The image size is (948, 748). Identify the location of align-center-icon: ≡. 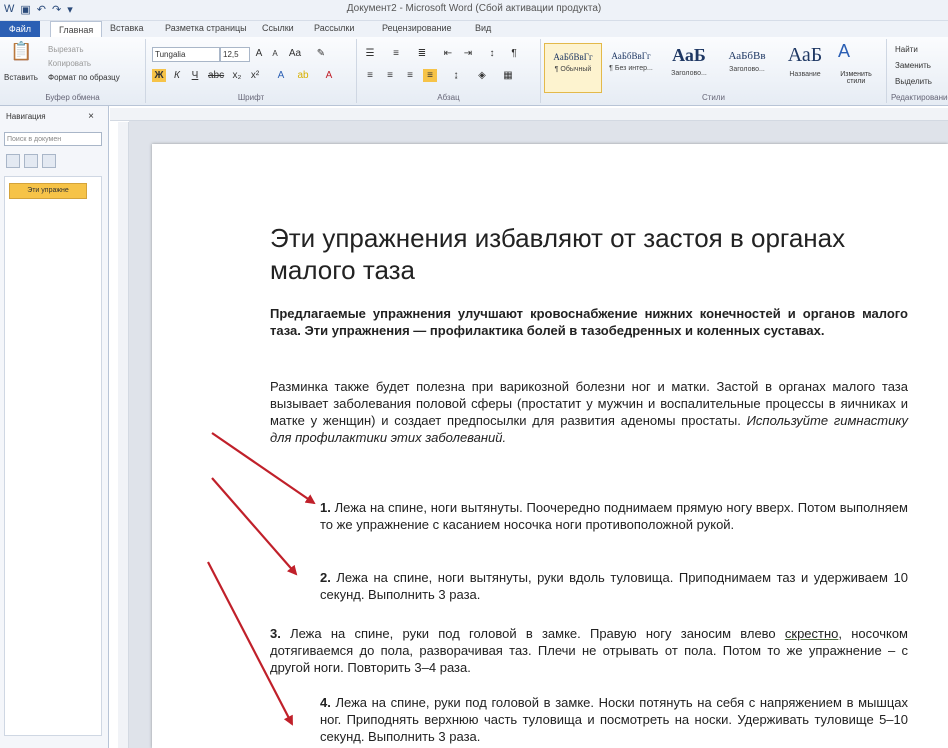
(390, 75).